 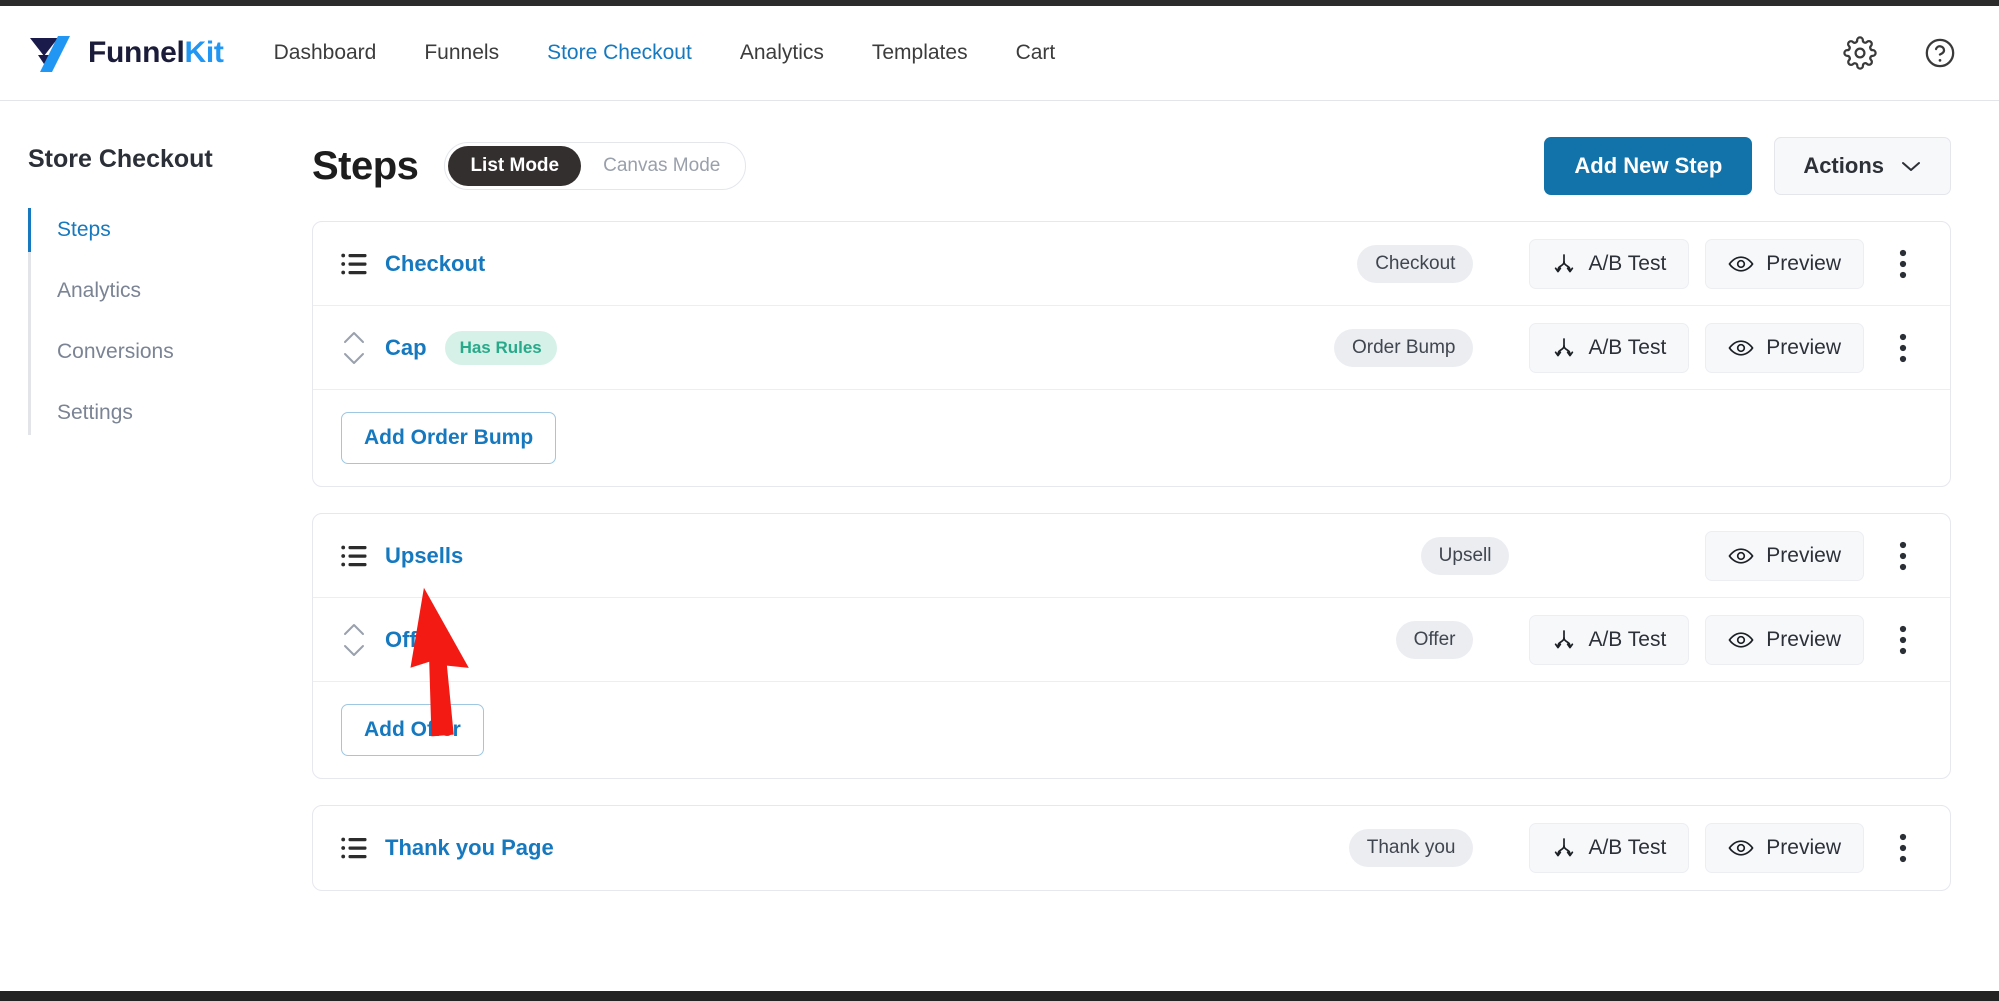 I want to click on sidebar-title: Store Checkout, so click(x=120, y=159).